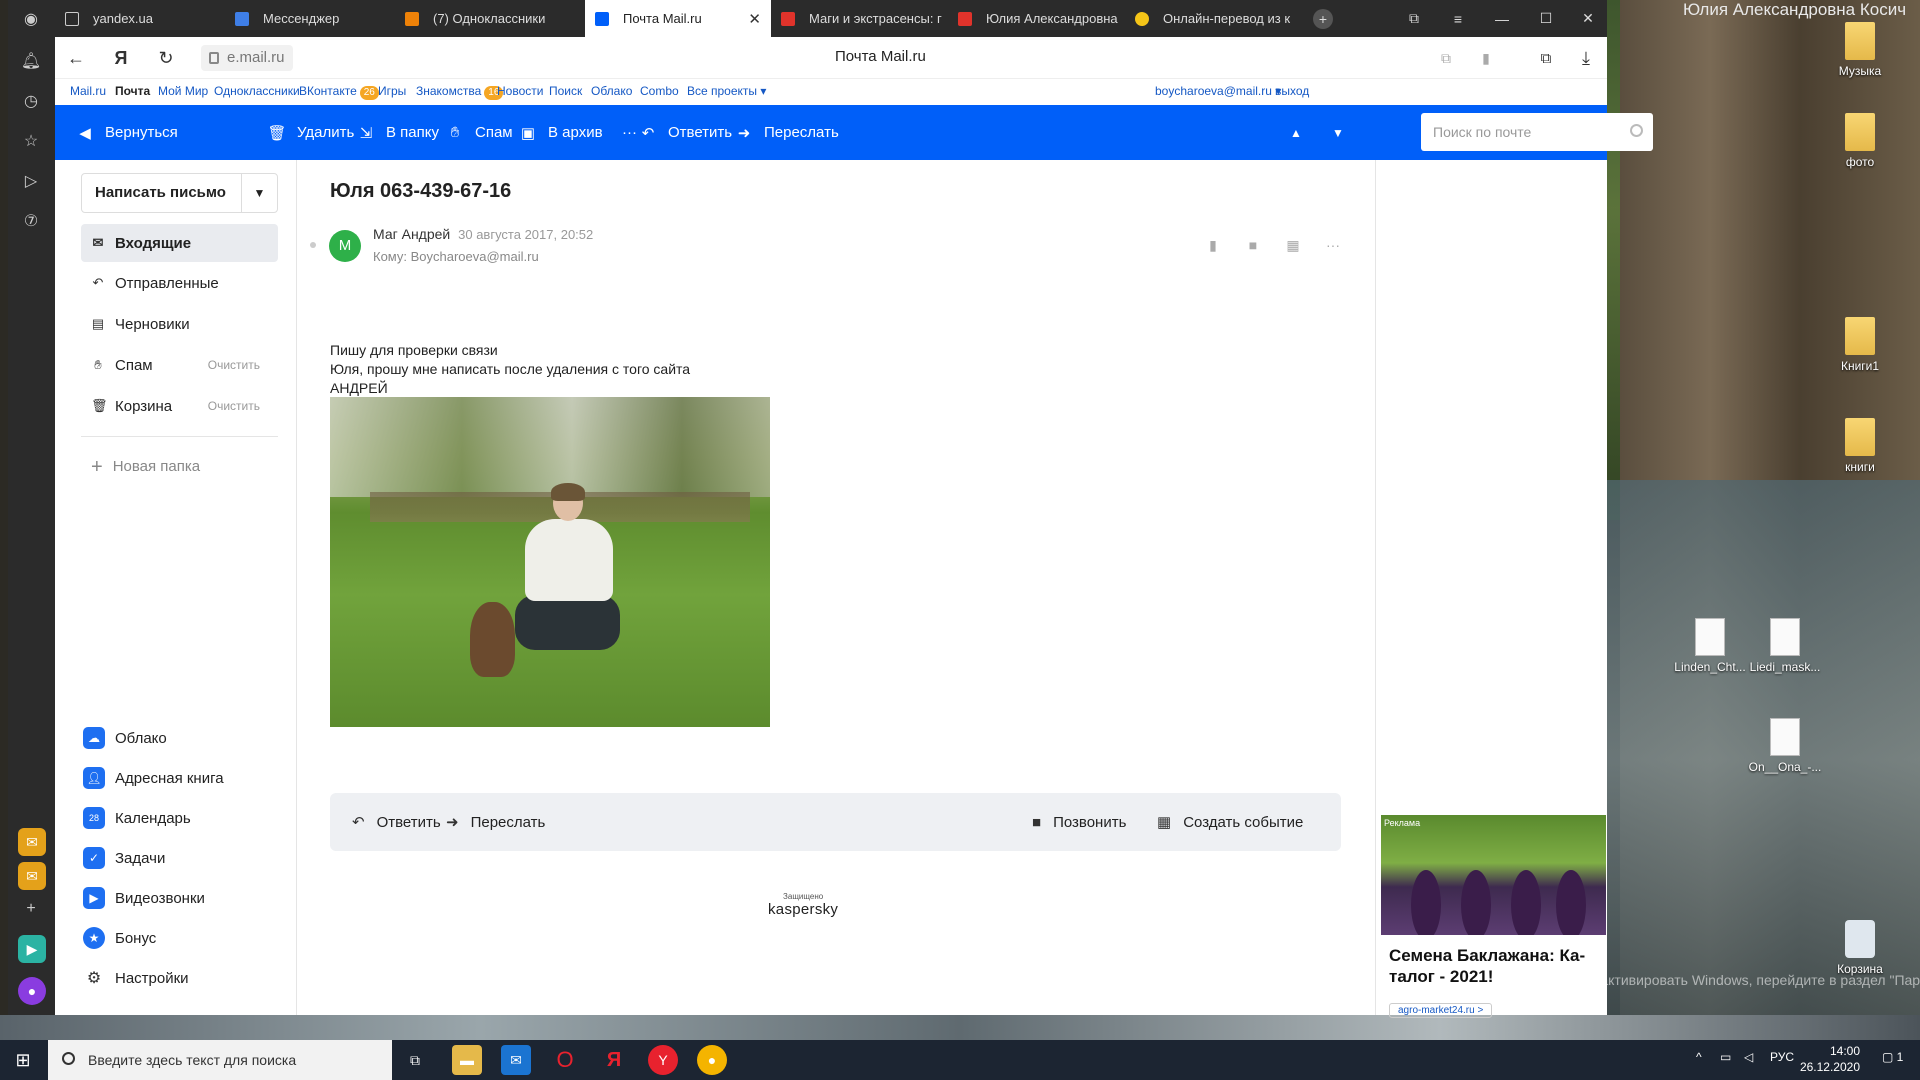  I want to click on portal-link-all-projects: Все проекты ▾, so click(726, 91).